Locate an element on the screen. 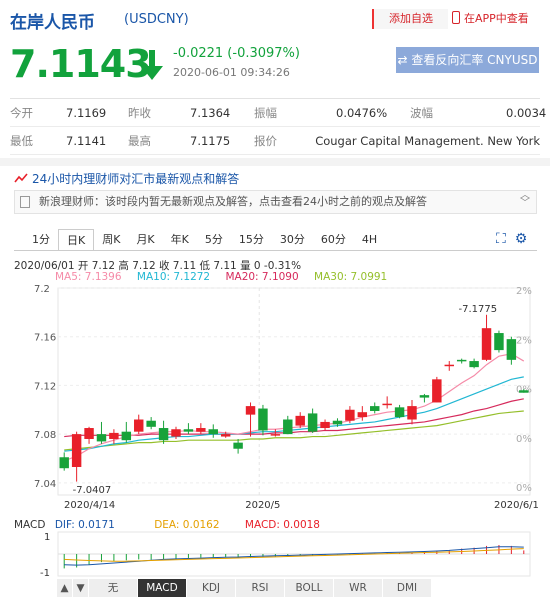 This screenshot has width=550, height=597. indicator-tab-0: 无 is located at coordinates (113, 588).